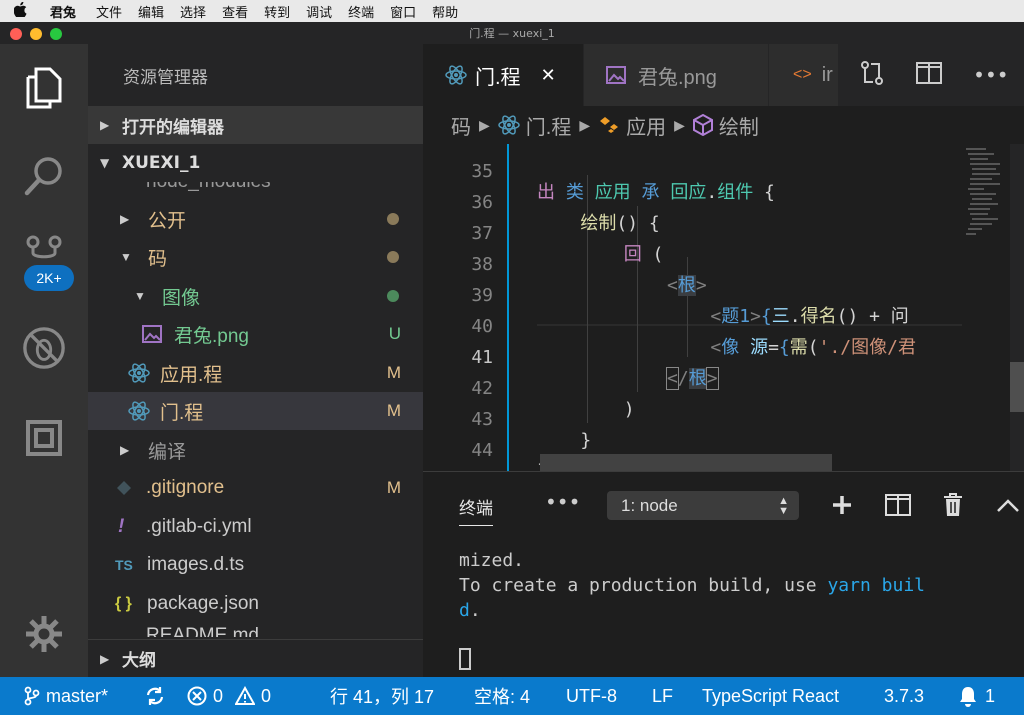 The width and height of the screenshot is (1024, 715). Describe the element at coordinates (723, 231) in the screenshot. I see `code-line: 37 回 (` at that location.